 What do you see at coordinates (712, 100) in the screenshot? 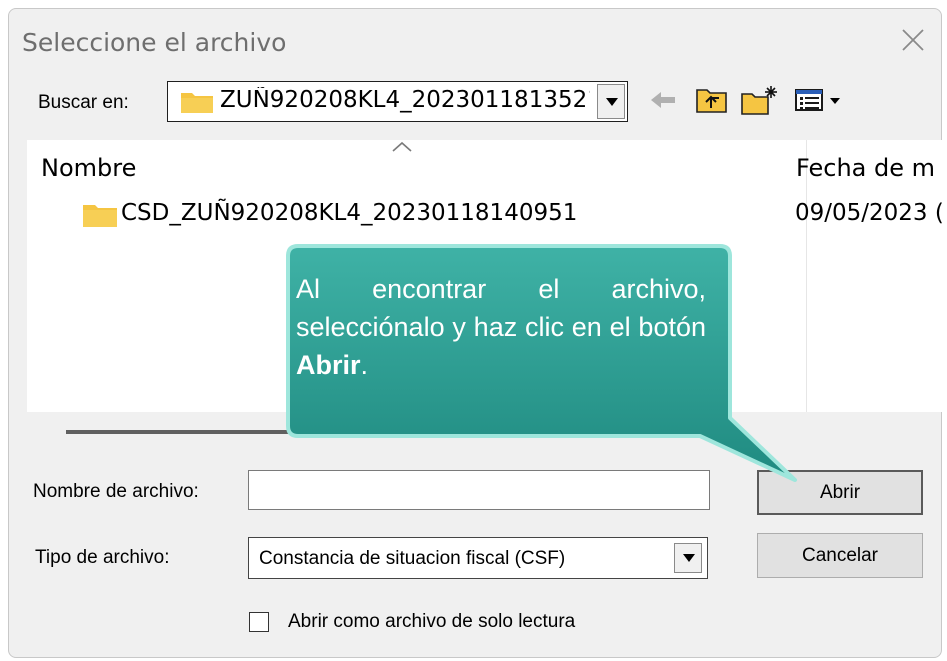
I see `up-folder-icon` at bounding box center [712, 100].